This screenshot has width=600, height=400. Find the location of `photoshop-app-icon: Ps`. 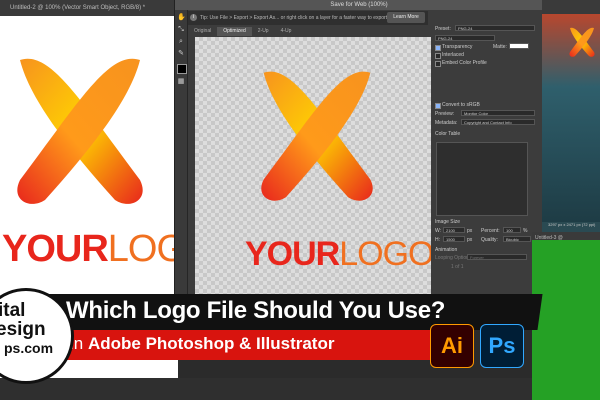

photoshop-app-icon: Ps is located at coordinates (502, 346).